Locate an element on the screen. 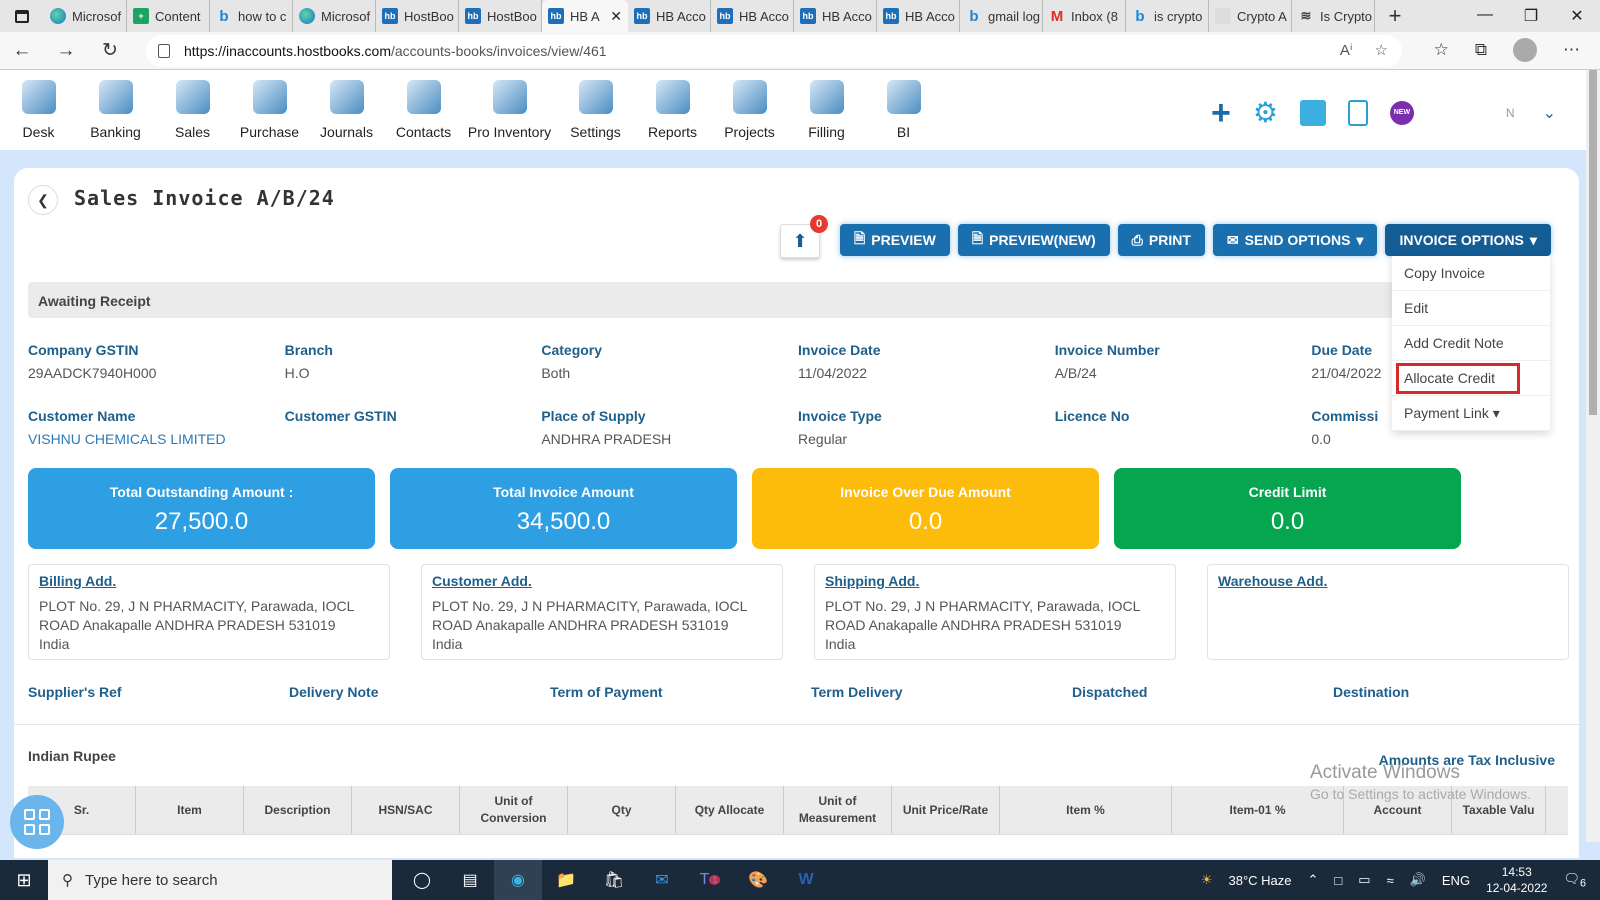  menu-item-copy-invoice: Copy Invoice is located at coordinates (1471, 273).